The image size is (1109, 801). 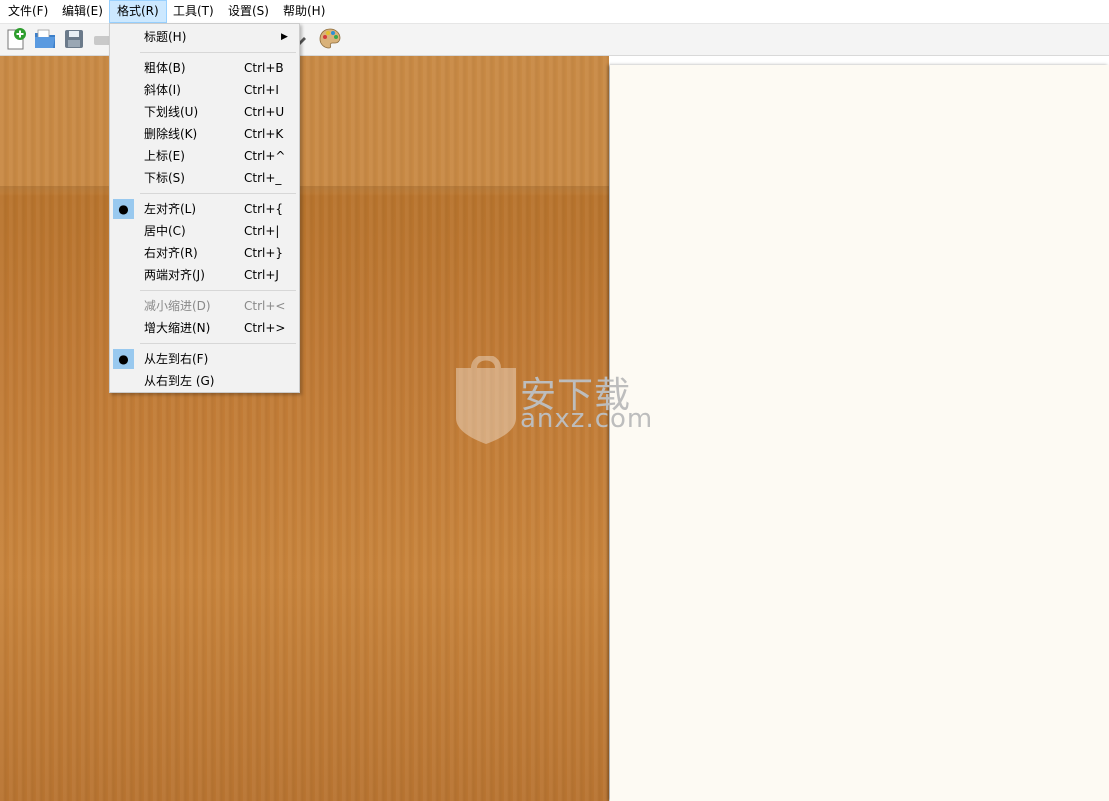 I want to click on menu-item-label: 右对齐(R), so click(x=171, y=253).